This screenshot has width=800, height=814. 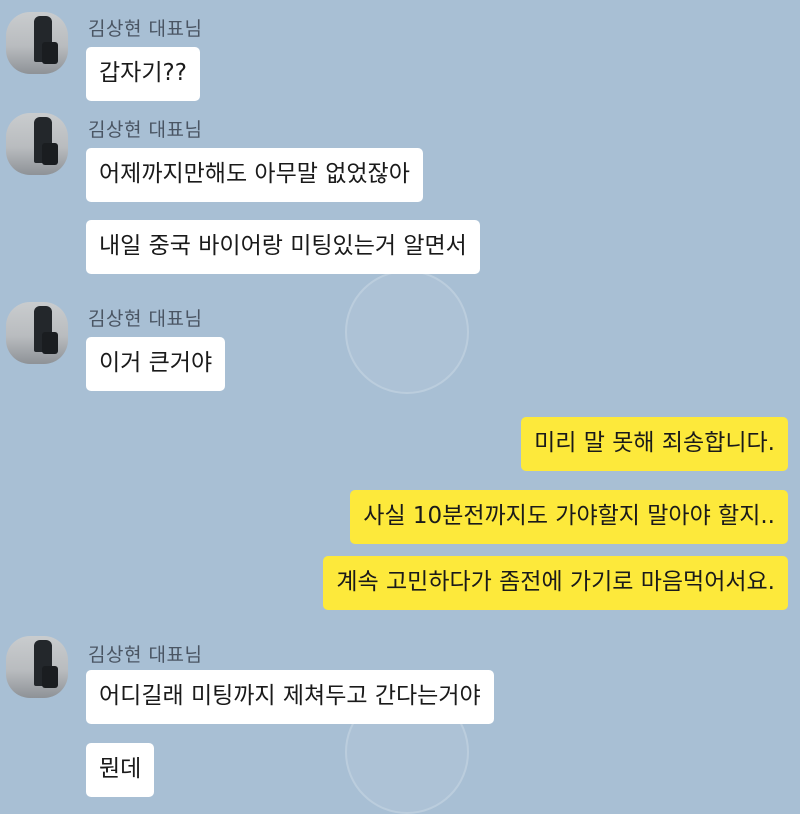 I want to click on outgoing-message: 계속 고민하다가 좀전에 가기로 마음먹어서요., so click(x=555, y=583).